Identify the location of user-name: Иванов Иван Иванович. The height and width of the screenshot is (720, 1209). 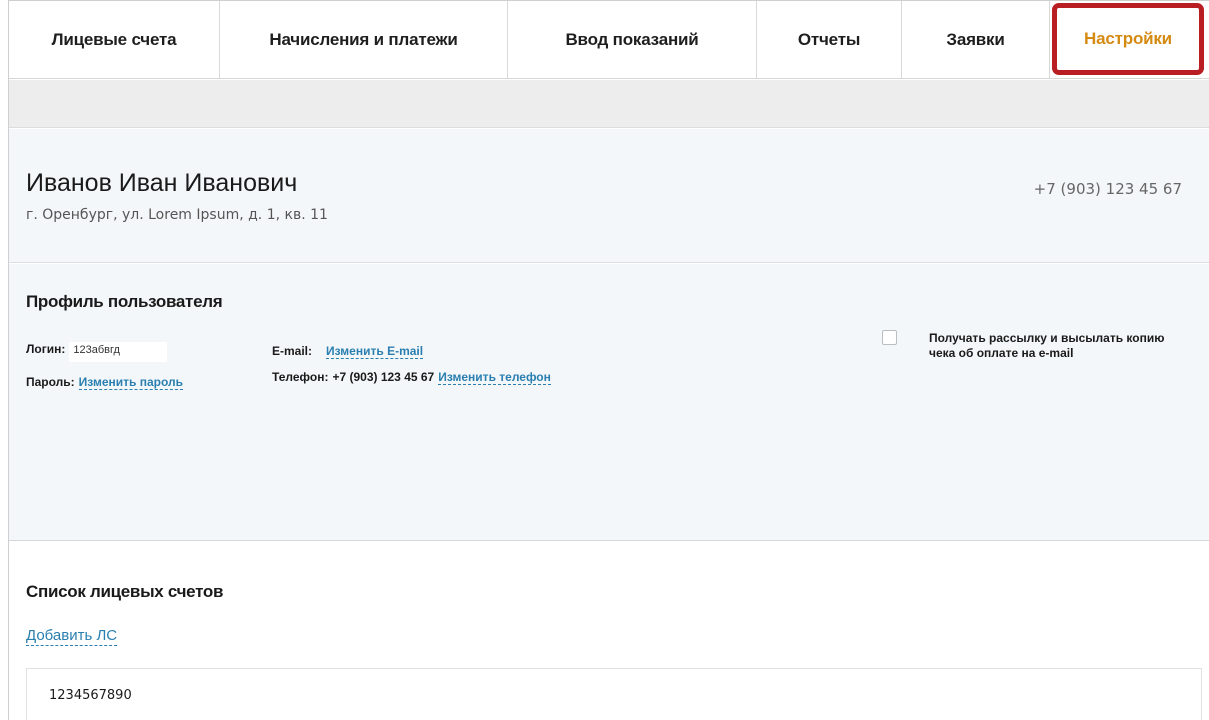
(162, 183).